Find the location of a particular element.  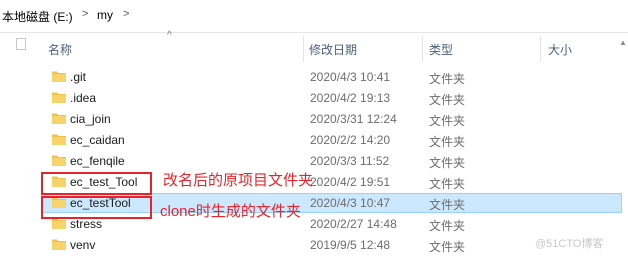

file-name: stress is located at coordinates (86, 224).